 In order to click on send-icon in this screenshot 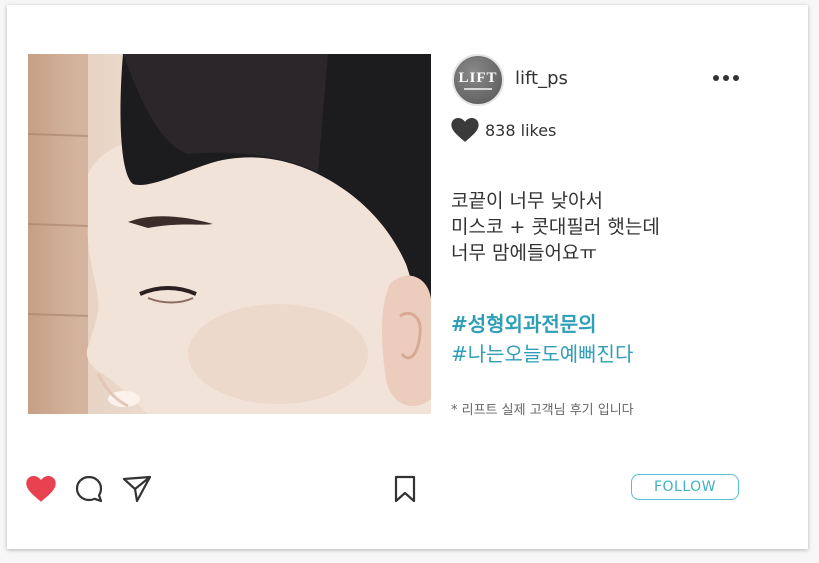, I will do `click(137, 489)`.